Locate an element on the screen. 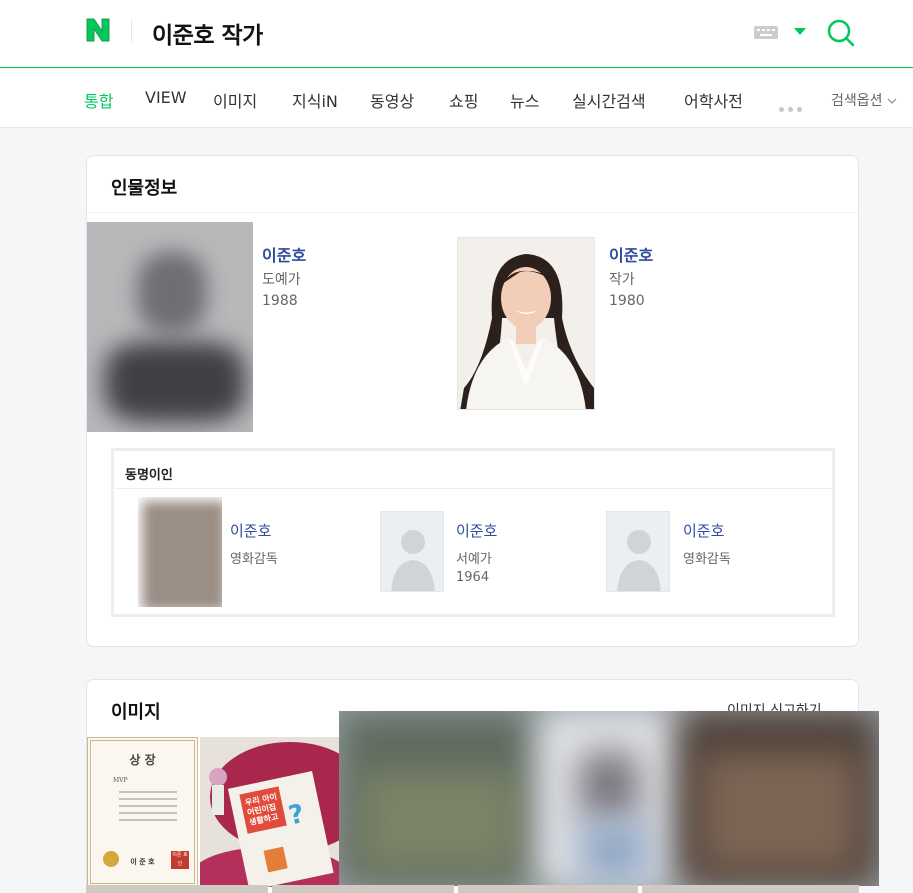  person-year: 1988 is located at coordinates (280, 301).